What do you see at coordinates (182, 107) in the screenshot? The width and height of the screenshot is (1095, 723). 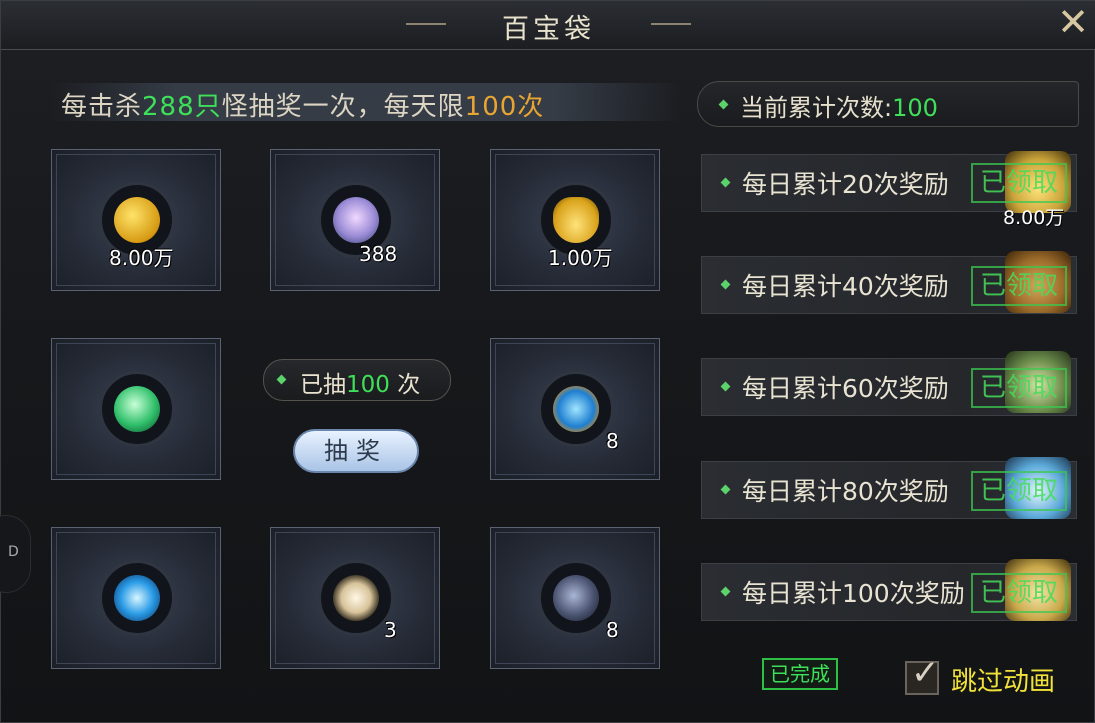 I see `banner-kills: 288只` at bounding box center [182, 107].